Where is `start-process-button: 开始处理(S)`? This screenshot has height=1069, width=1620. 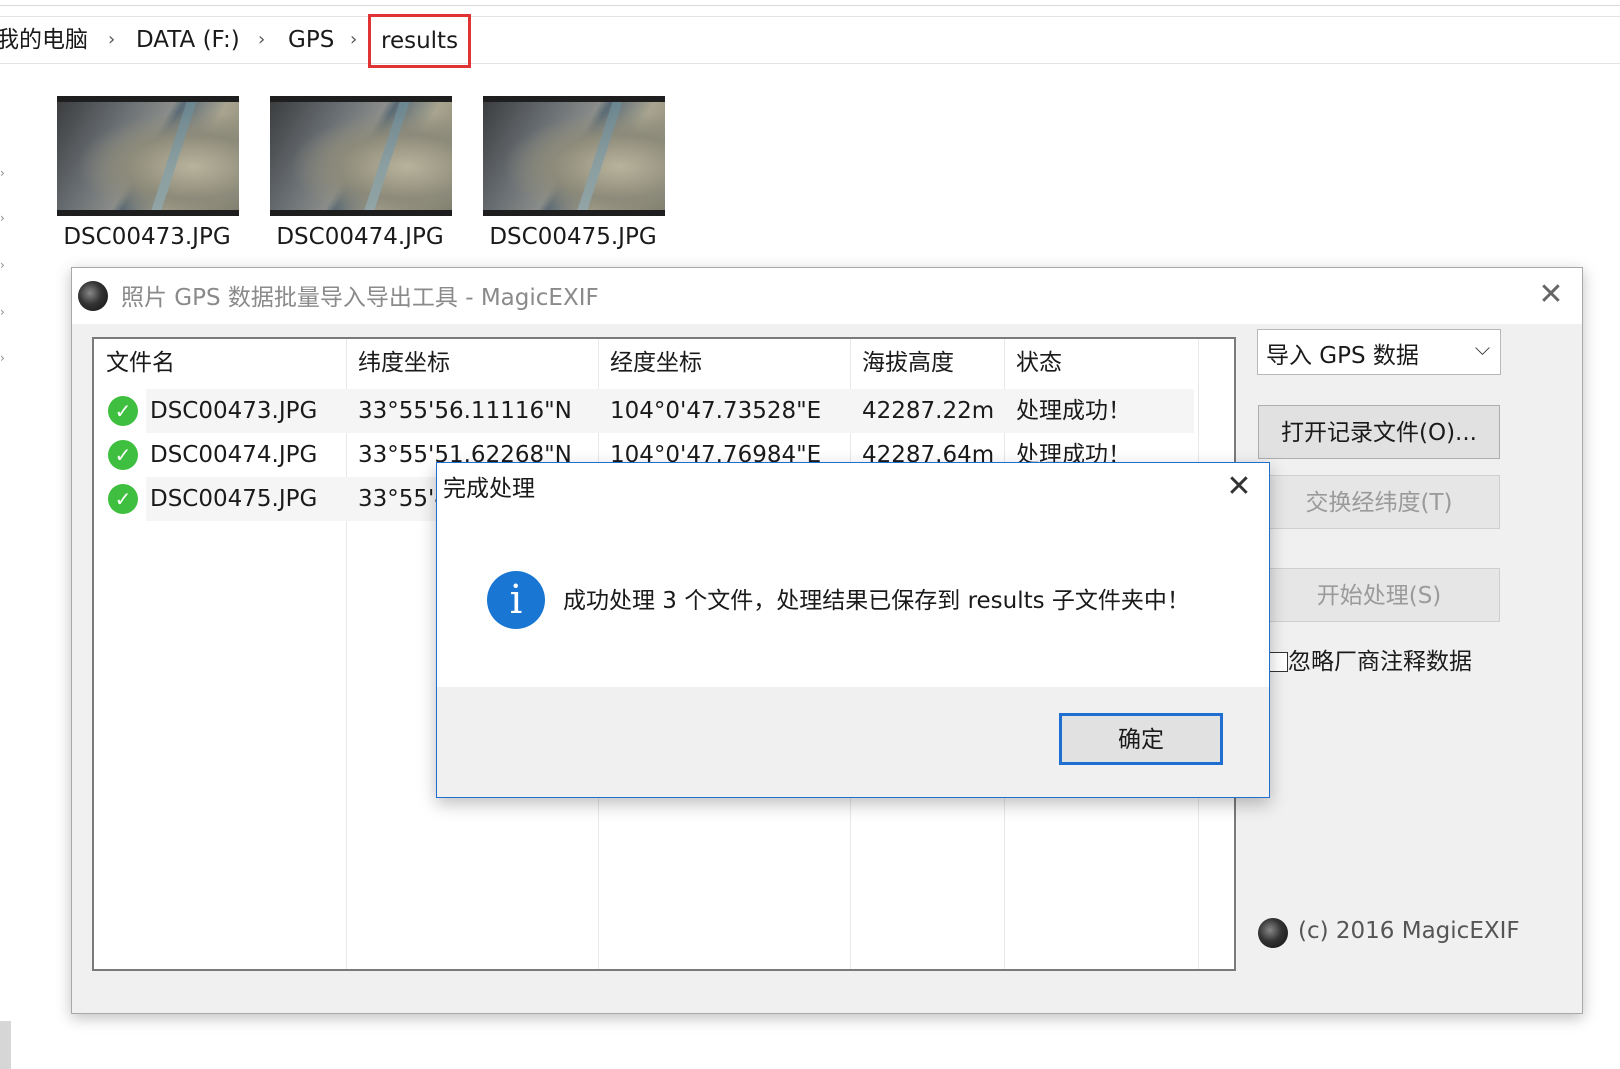 start-process-button: 开始处理(S) is located at coordinates (1379, 595).